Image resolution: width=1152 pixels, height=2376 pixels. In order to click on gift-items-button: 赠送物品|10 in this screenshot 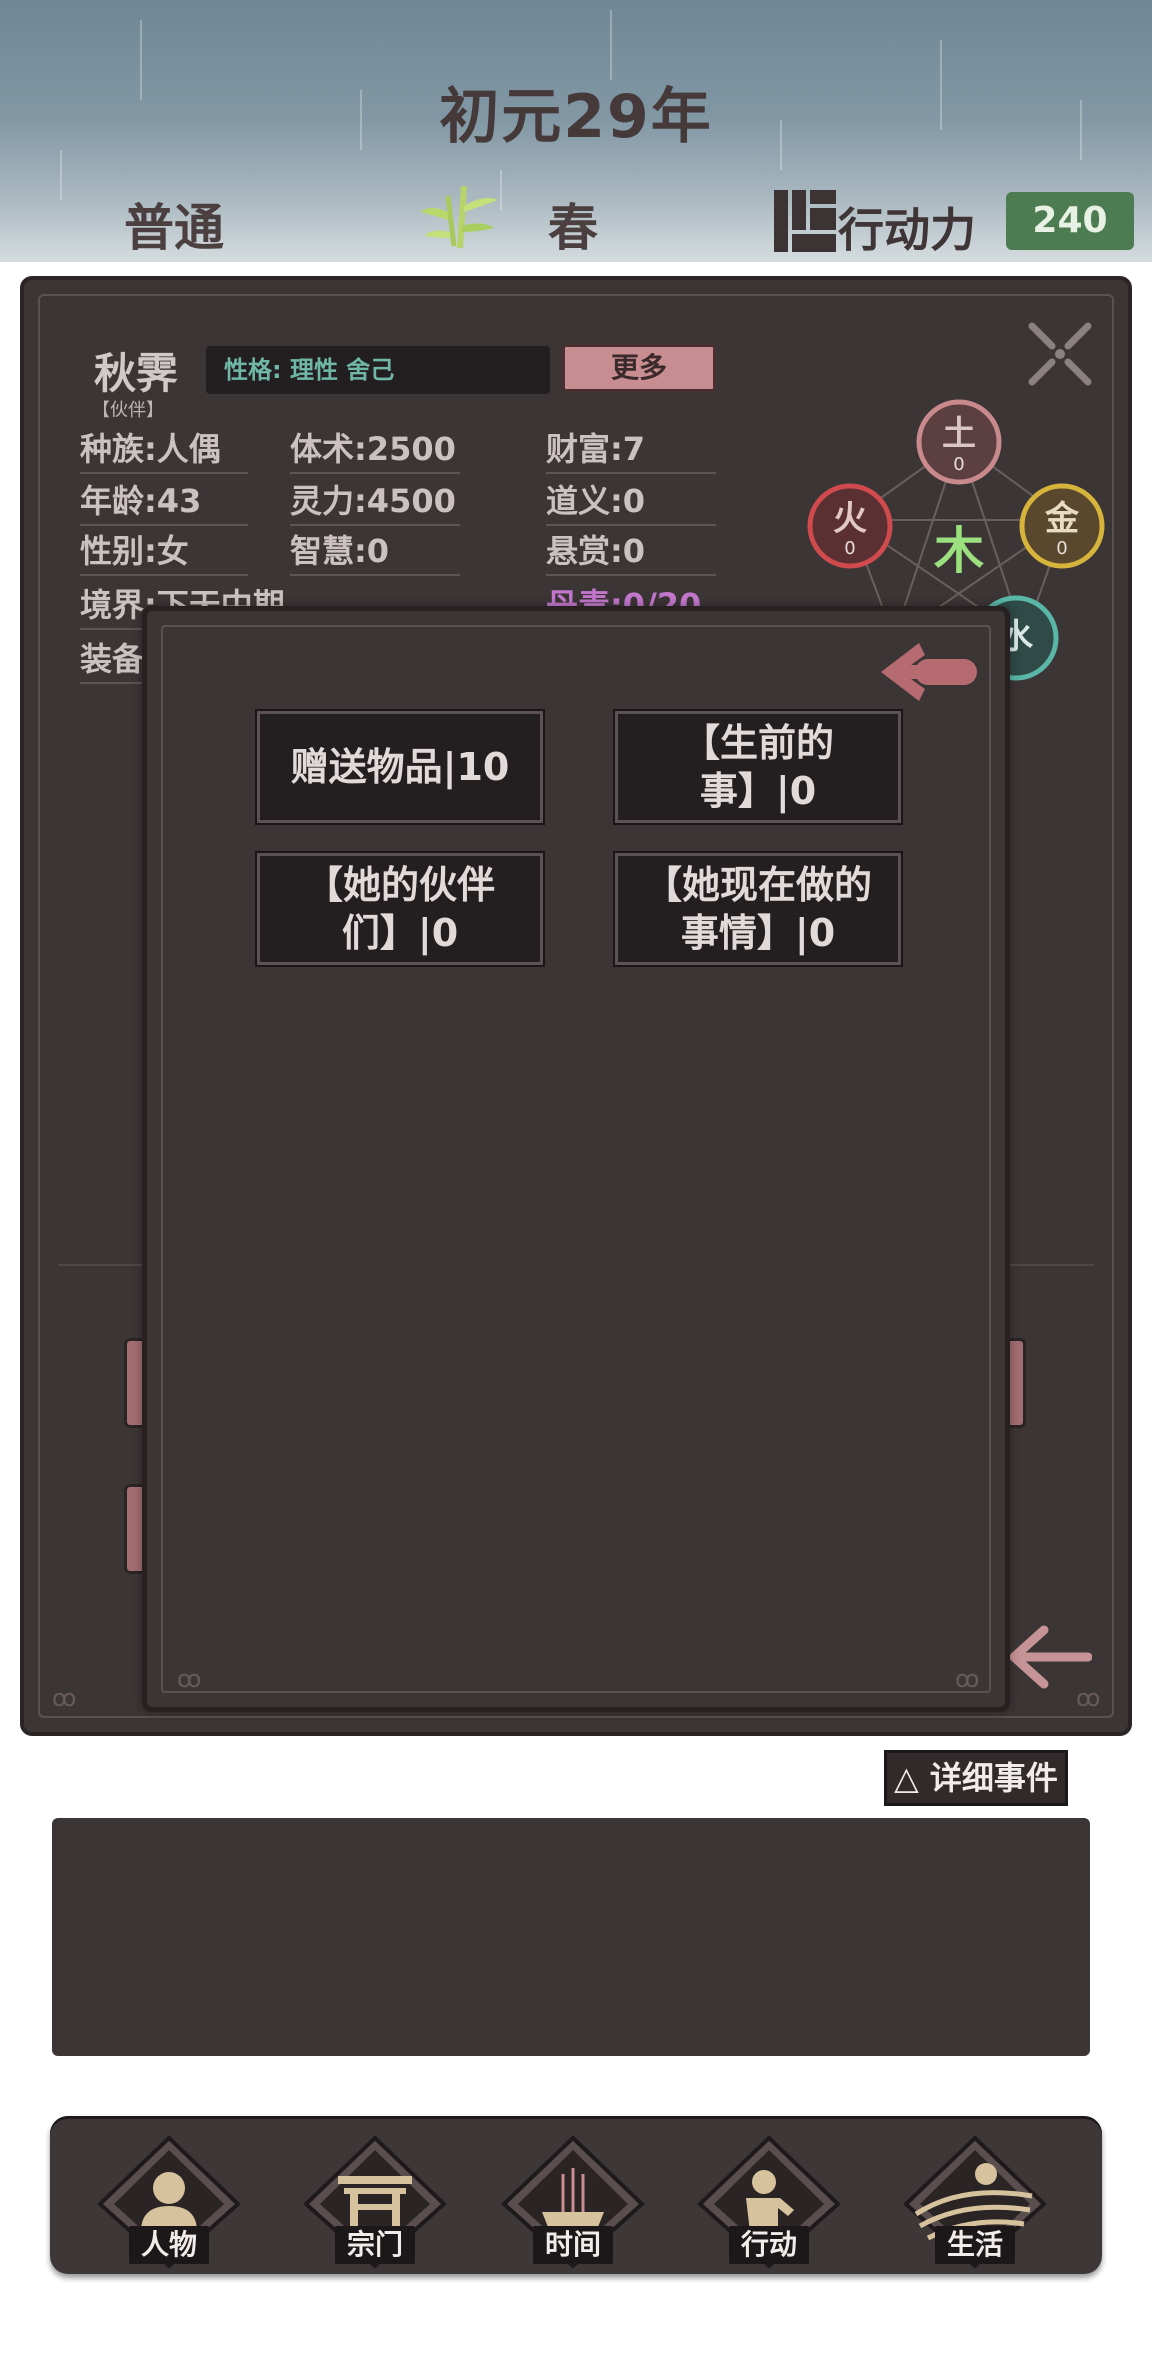, I will do `click(400, 767)`.